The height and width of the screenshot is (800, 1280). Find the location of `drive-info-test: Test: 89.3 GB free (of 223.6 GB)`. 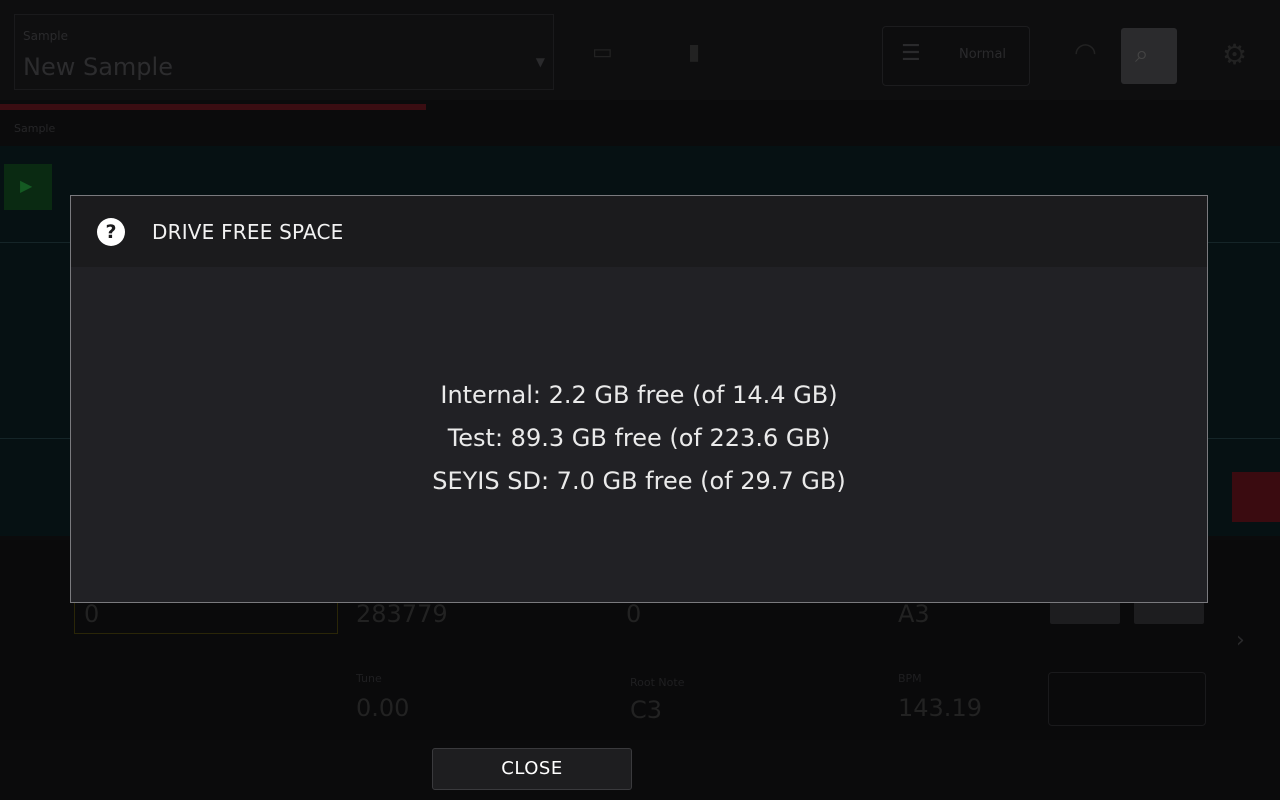

drive-info-test: Test: 89.3 GB free (of 223.6 GB) is located at coordinates (639, 438).